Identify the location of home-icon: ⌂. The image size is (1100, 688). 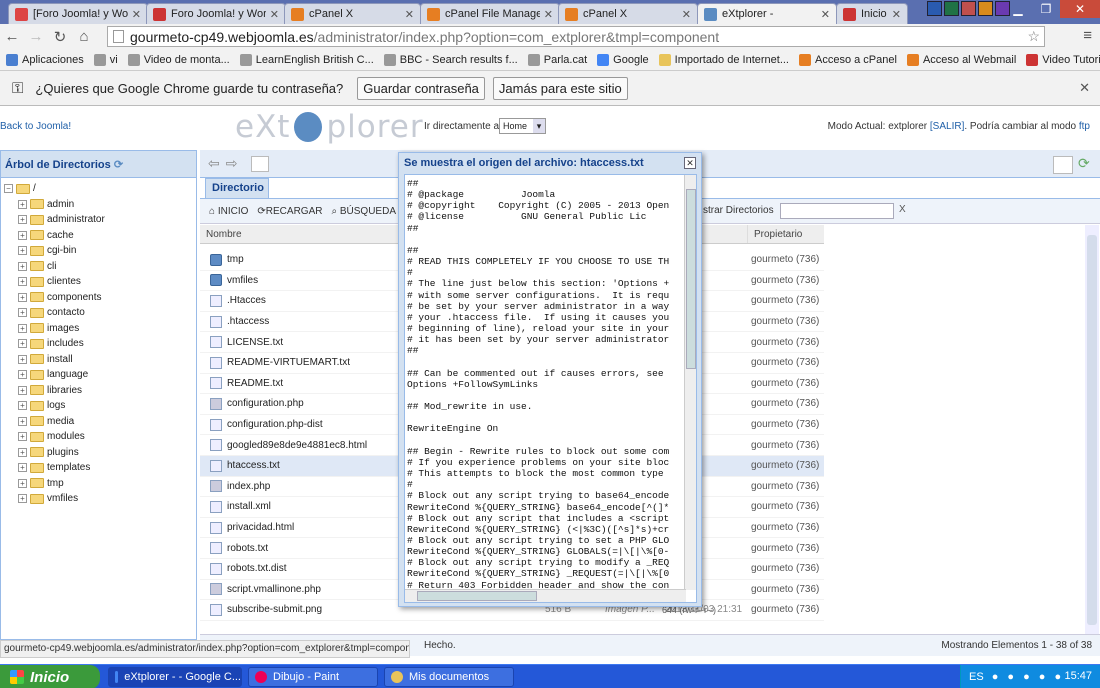
(84, 36).